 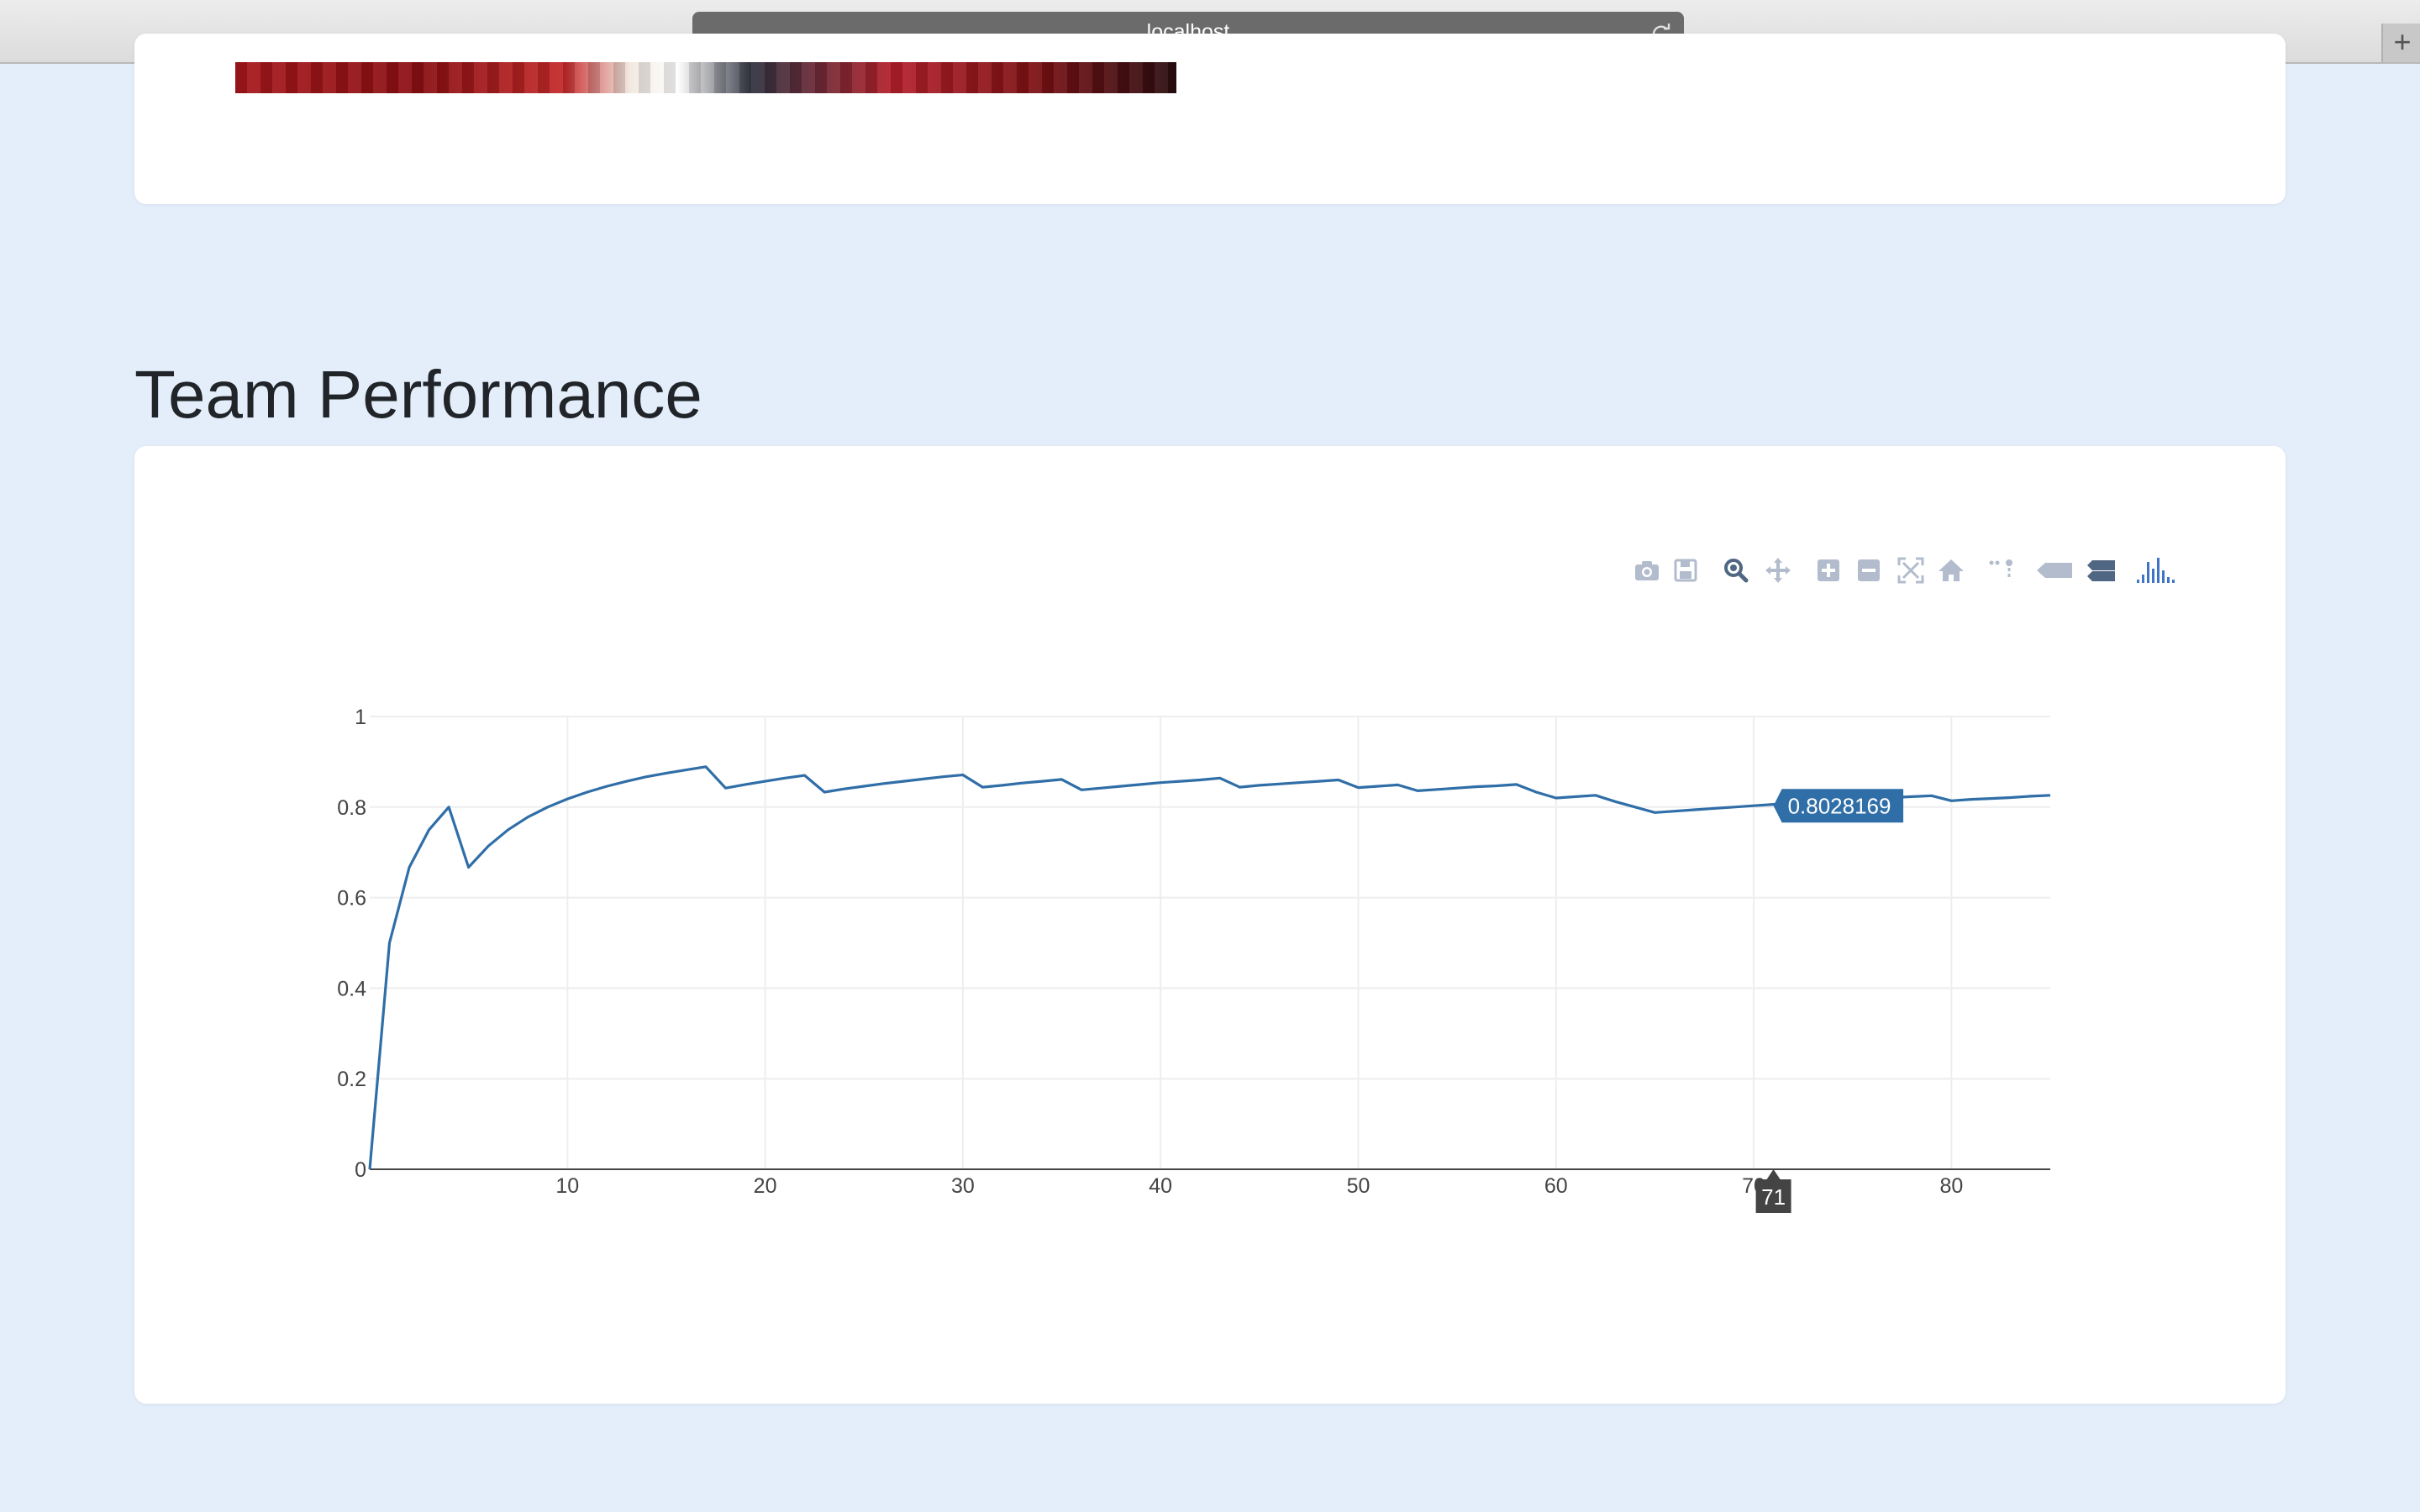 I want to click on banner-image, so click(x=705, y=77).